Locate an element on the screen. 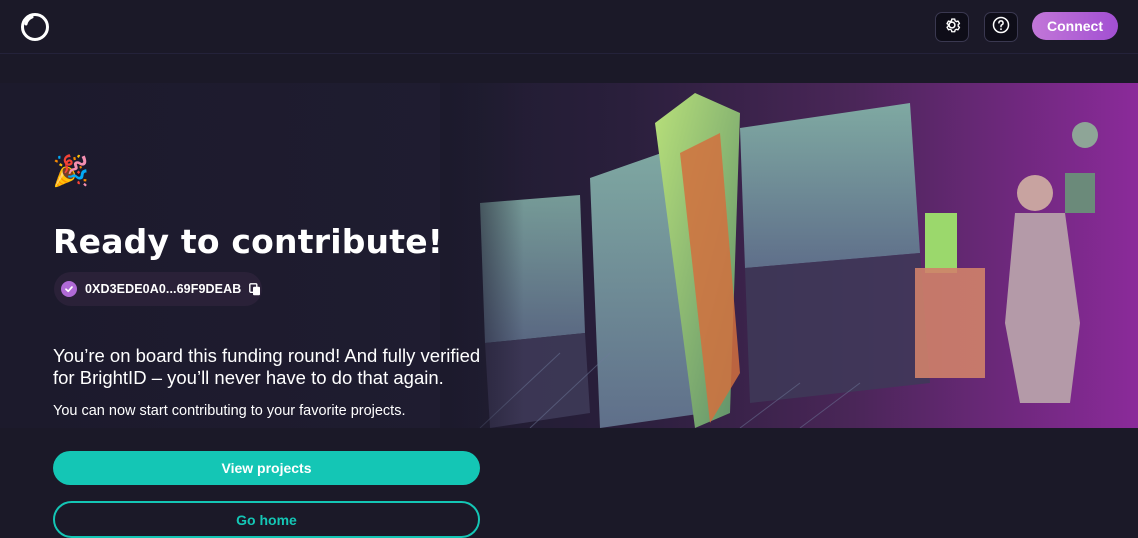  copy-icon is located at coordinates (255, 289).